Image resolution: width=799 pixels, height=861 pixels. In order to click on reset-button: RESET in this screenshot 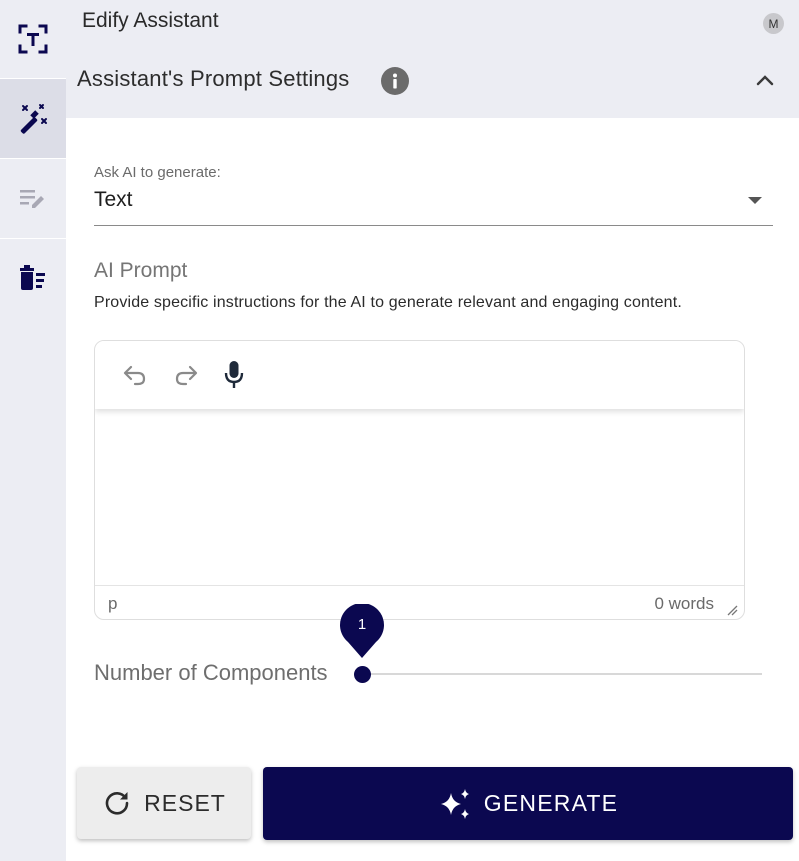, I will do `click(164, 803)`.